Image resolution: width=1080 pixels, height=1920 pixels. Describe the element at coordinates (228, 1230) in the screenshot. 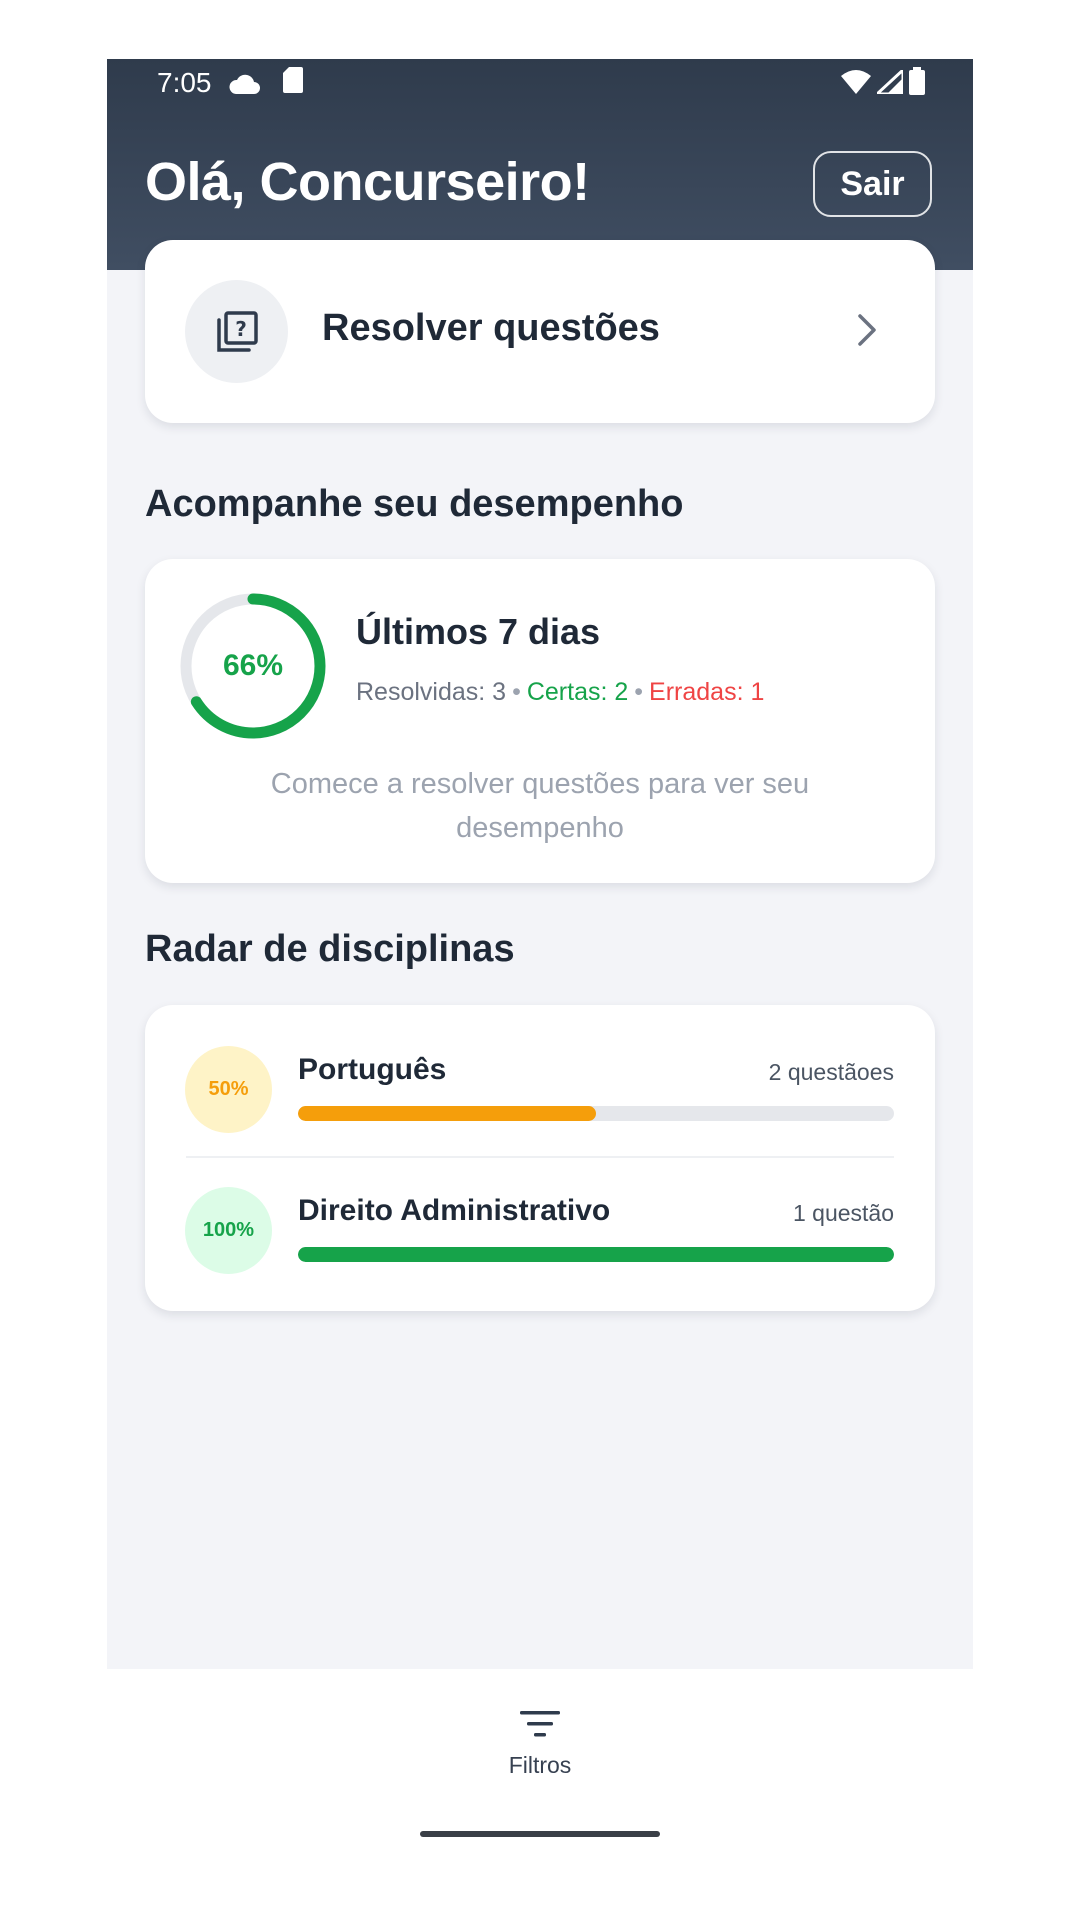

I see `subject-percent-badge: 100%` at that location.